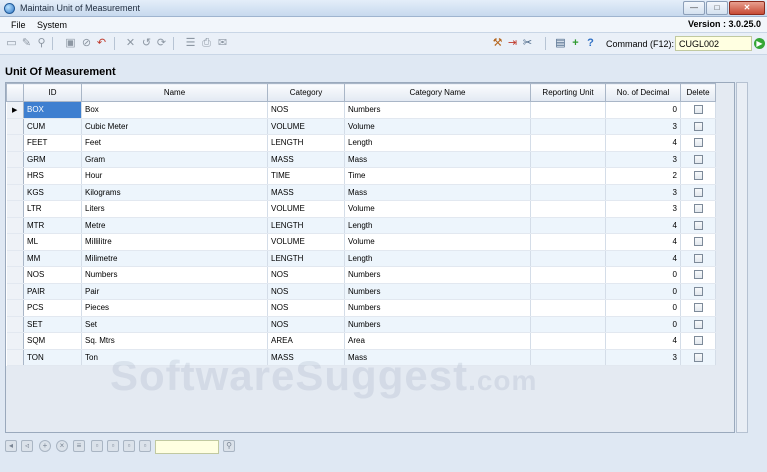 The width and height of the screenshot is (767, 472). Describe the element at coordinates (717, 8) in the screenshot. I see `maximize-button: □` at that location.